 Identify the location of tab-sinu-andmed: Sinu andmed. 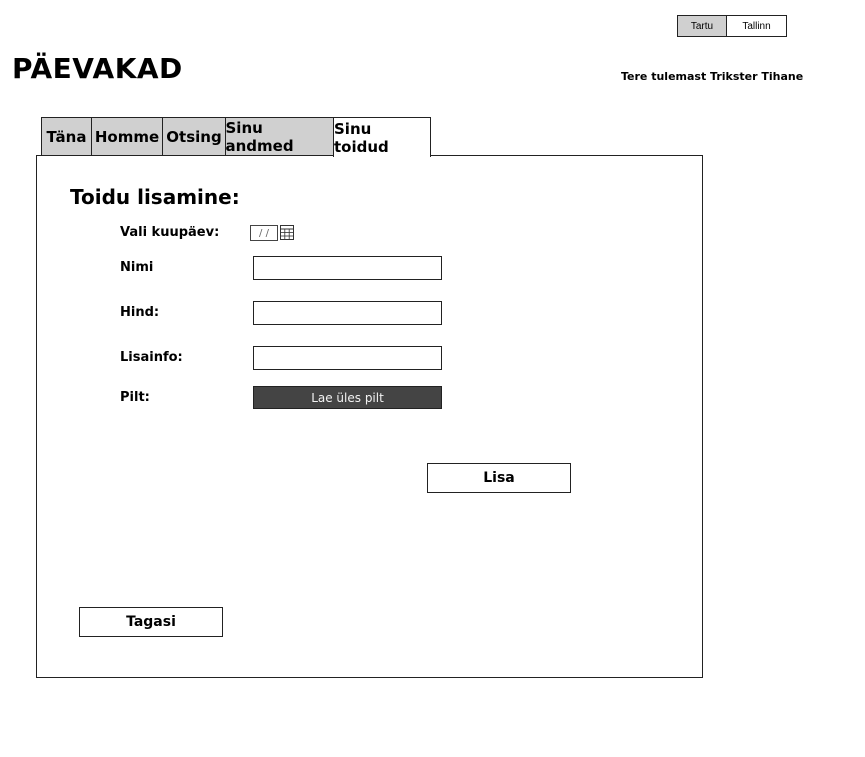
(279, 136).